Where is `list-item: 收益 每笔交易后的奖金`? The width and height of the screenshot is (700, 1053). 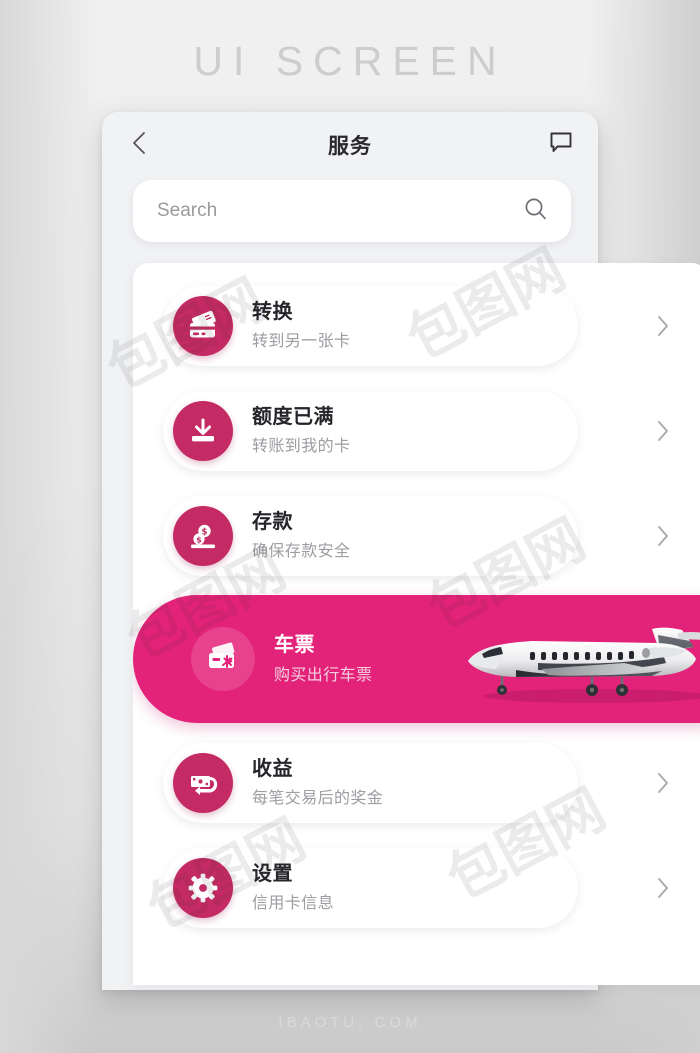 list-item: 收益 每笔交易后的奖金 is located at coordinates (416, 782).